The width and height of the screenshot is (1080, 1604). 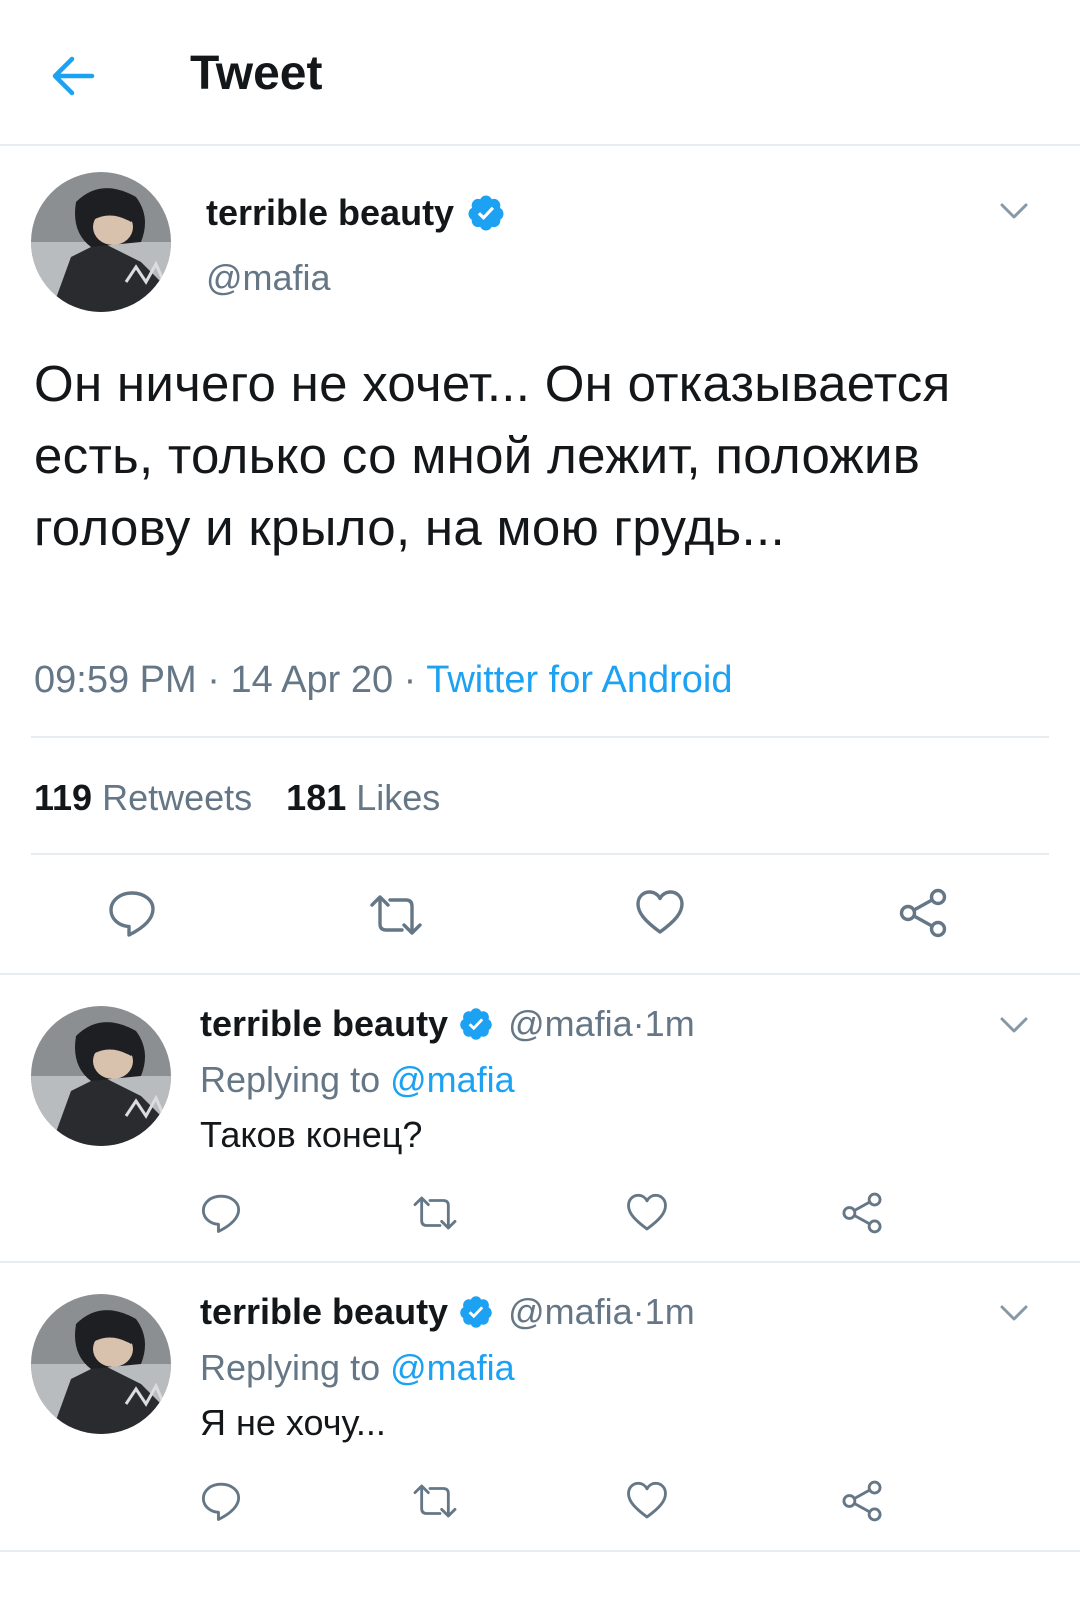 What do you see at coordinates (311, 1134) in the screenshot?
I see `reply-text: Таков конец?` at bounding box center [311, 1134].